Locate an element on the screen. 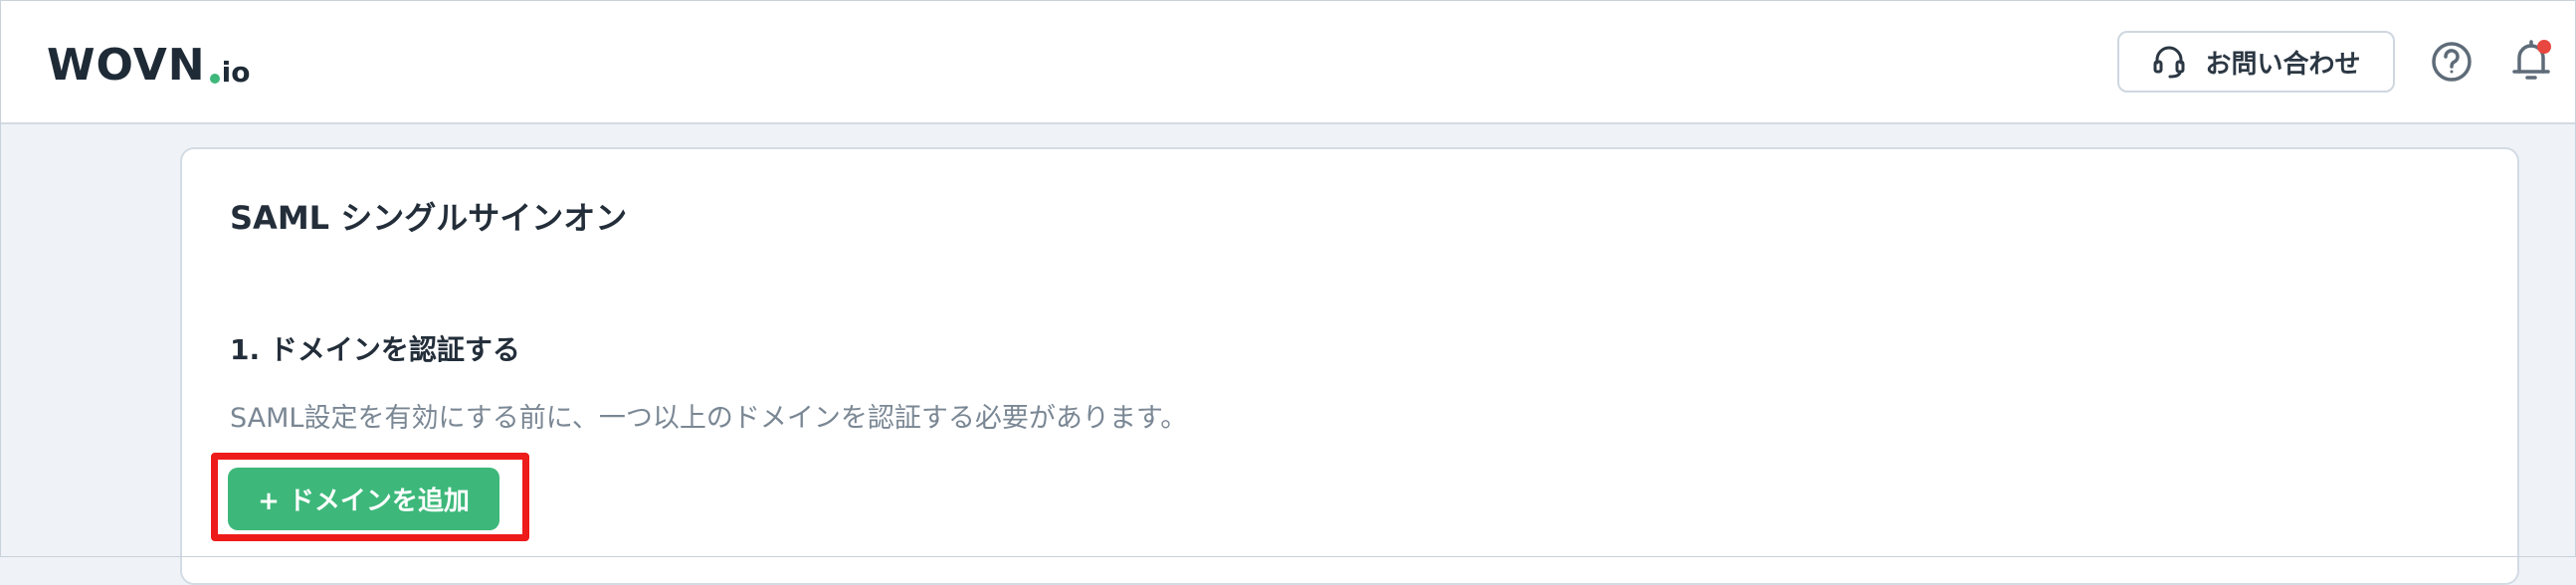  page-title: SAML シングルサインオン is located at coordinates (429, 218).